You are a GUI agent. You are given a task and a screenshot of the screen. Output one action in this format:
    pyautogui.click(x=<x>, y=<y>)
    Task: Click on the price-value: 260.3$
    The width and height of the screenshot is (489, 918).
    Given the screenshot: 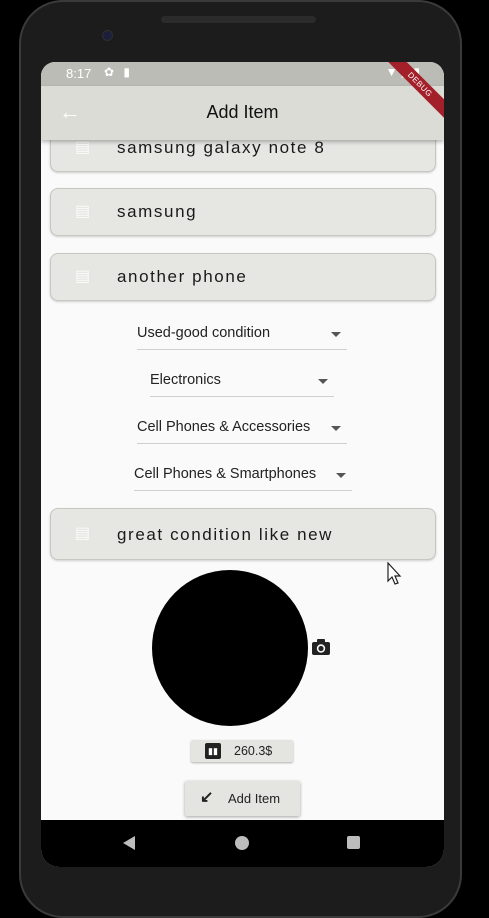 What is the action you would take?
    pyautogui.click(x=253, y=751)
    